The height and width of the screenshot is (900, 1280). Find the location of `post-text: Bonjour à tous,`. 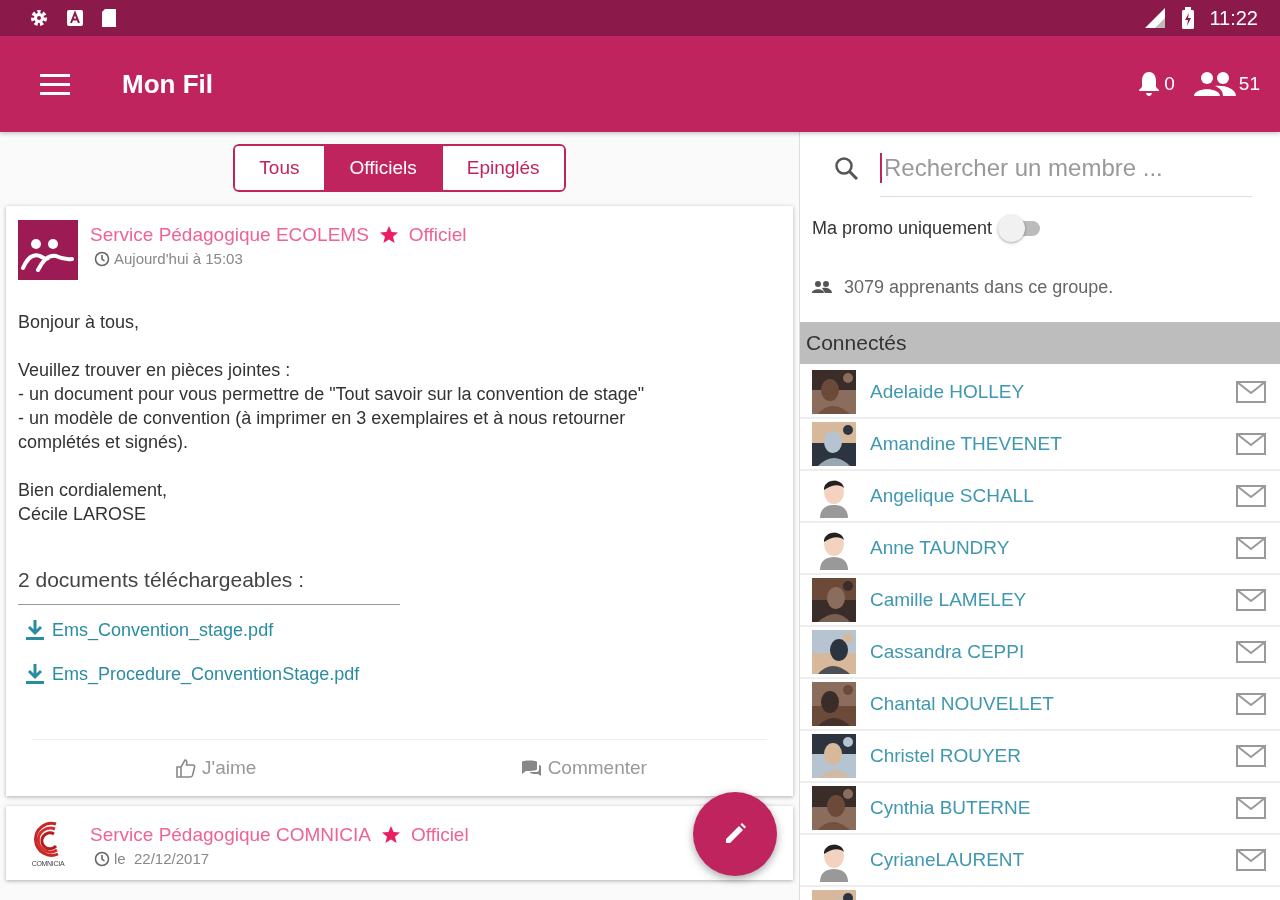

post-text: Bonjour à tous, is located at coordinates (79, 322).